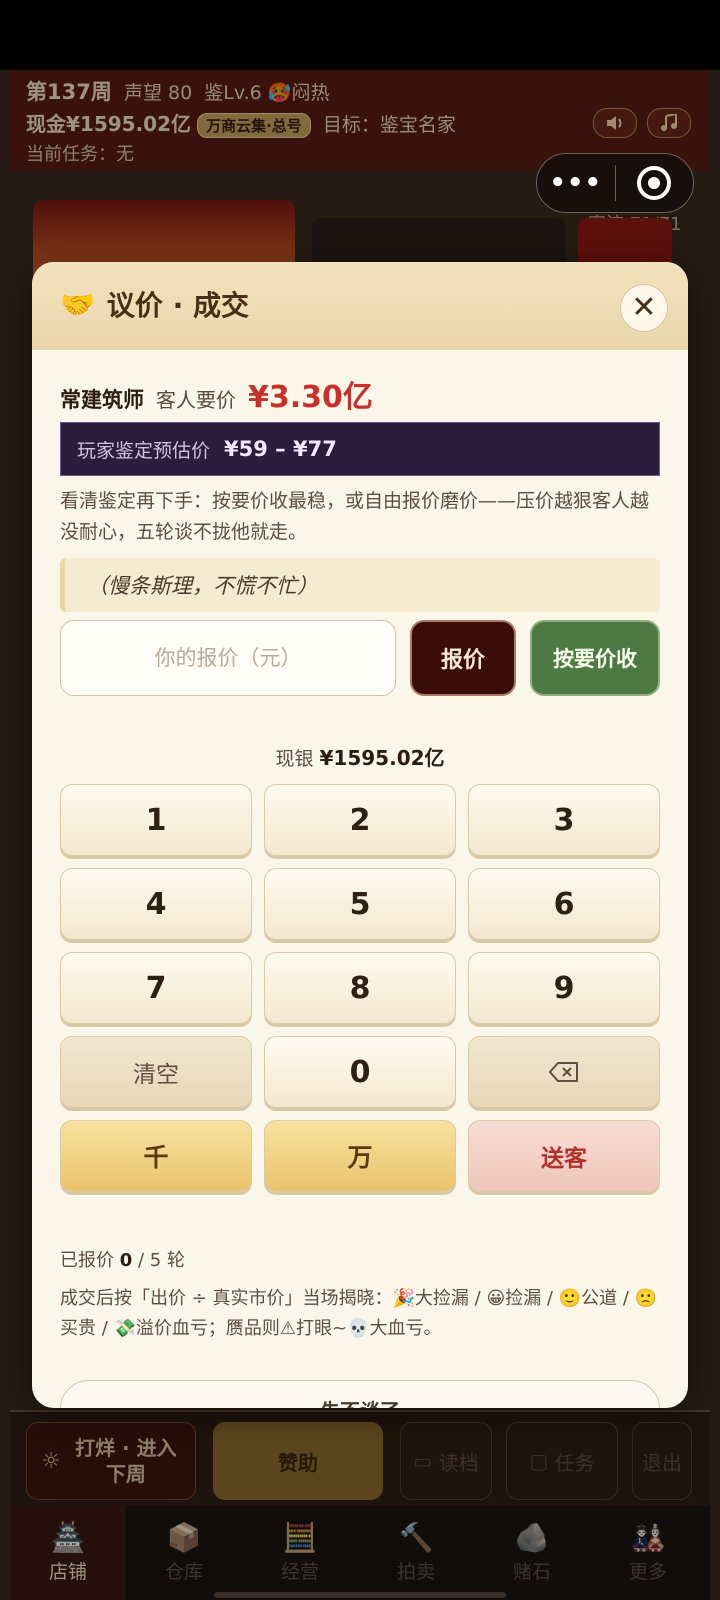  Describe the element at coordinates (294, 759) in the screenshot. I see `cash-balance-label: 现银` at that location.